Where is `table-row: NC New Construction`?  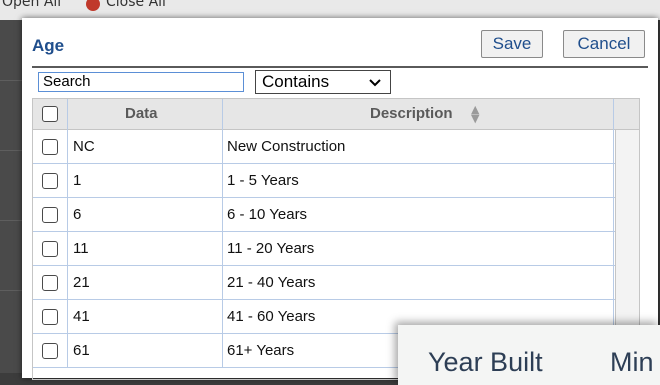 table-row: NC New Construction is located at coordinates (324, 147).